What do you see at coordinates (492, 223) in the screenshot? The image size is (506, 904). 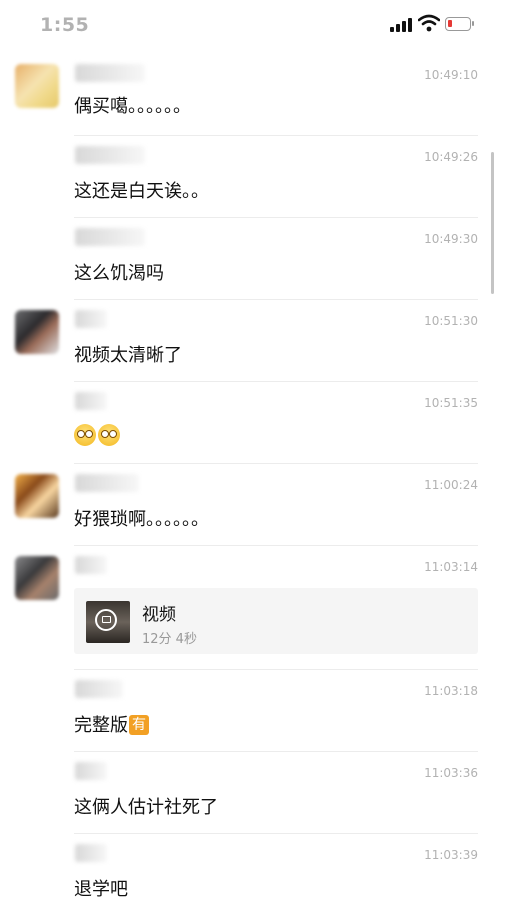 I see `scrollbar` at bounding box center [492, 223].